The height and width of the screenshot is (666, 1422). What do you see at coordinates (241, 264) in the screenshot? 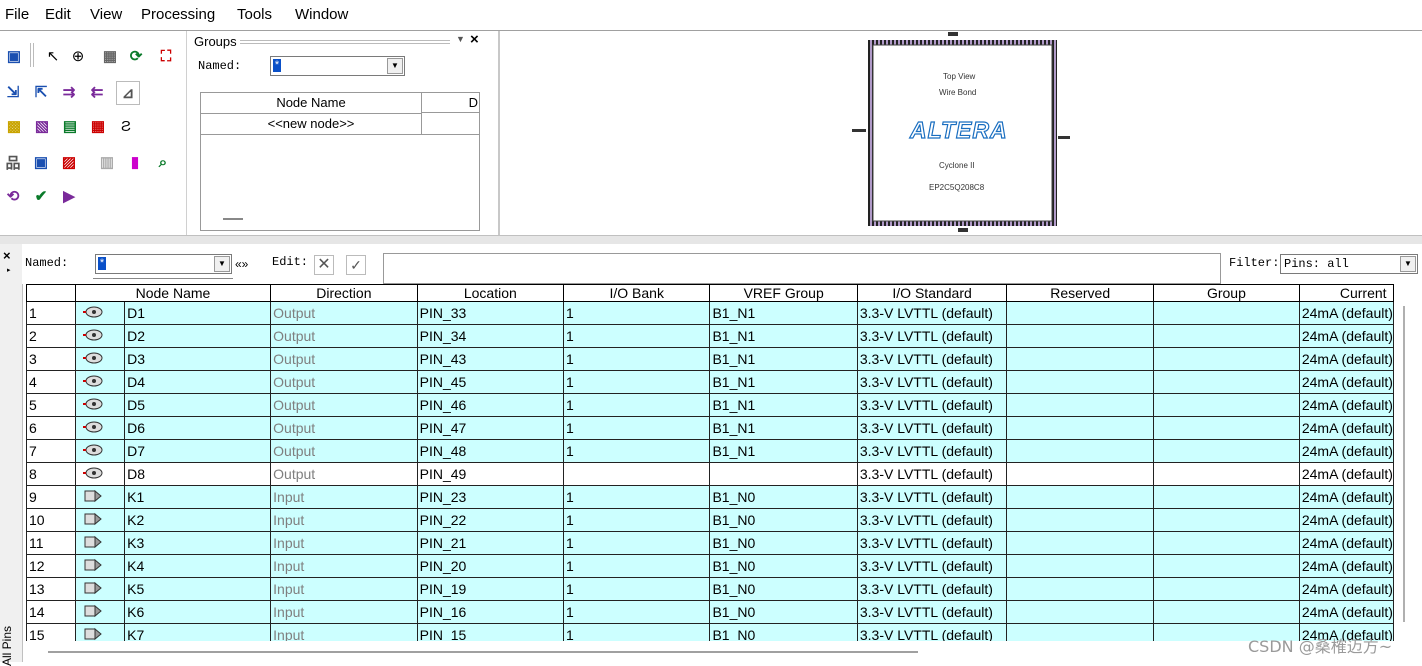
I see `expand-named-button: «»` at bounding box center [241, 264].